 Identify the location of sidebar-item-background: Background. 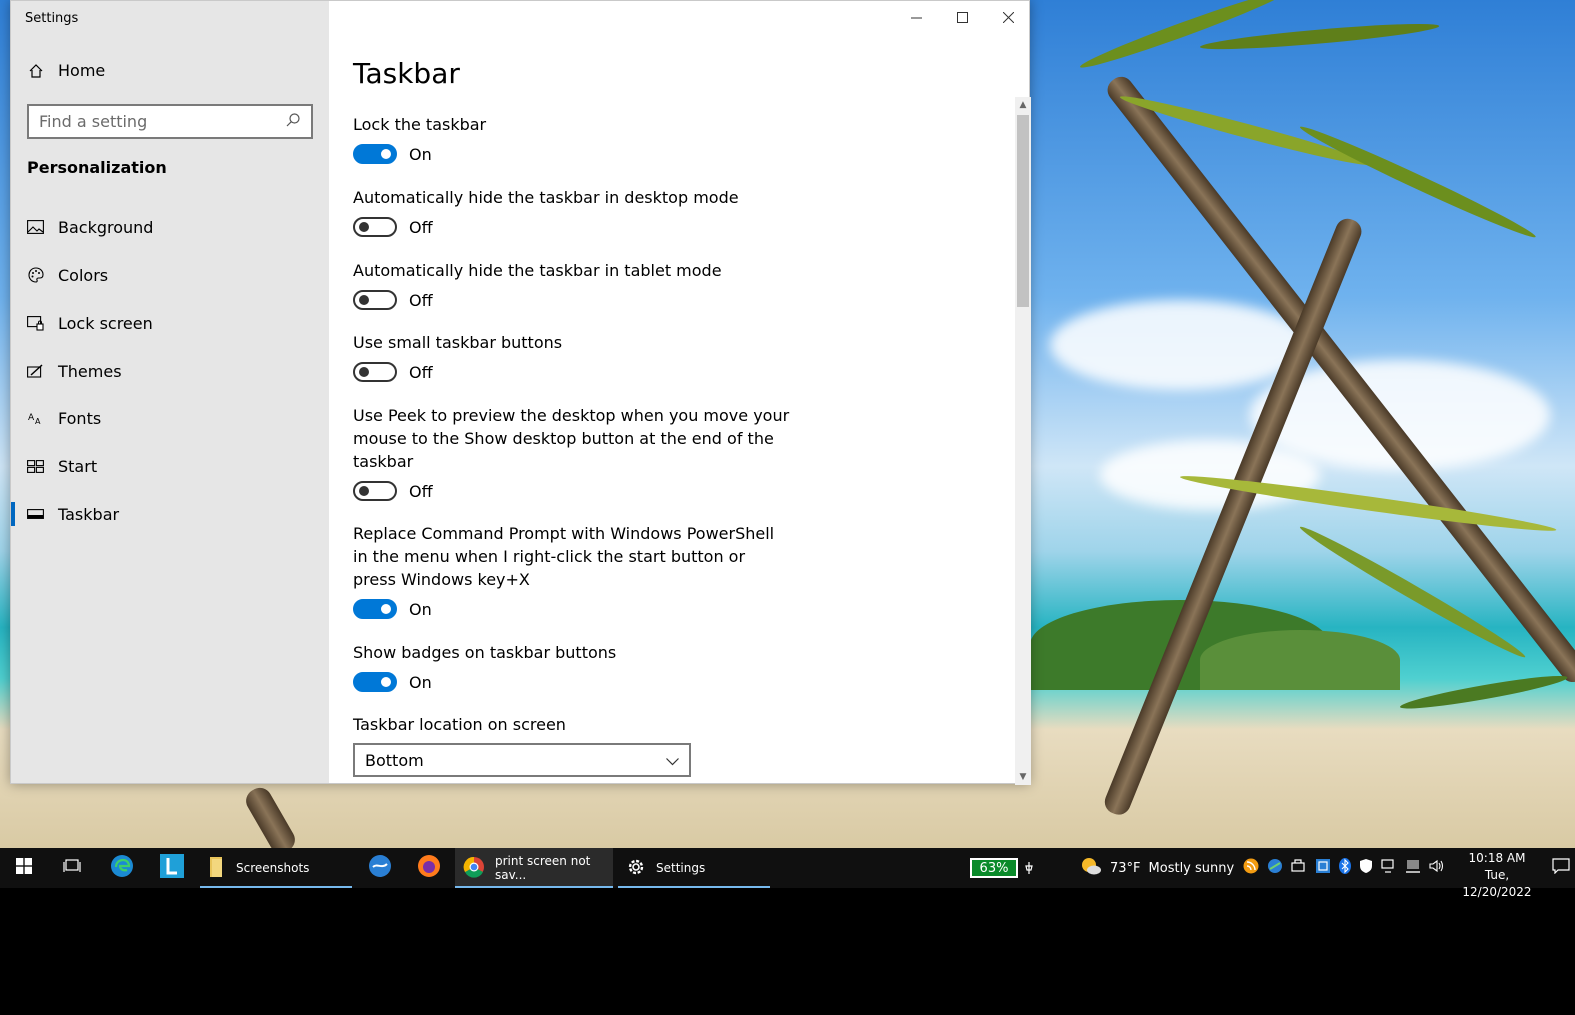
(170, 227).